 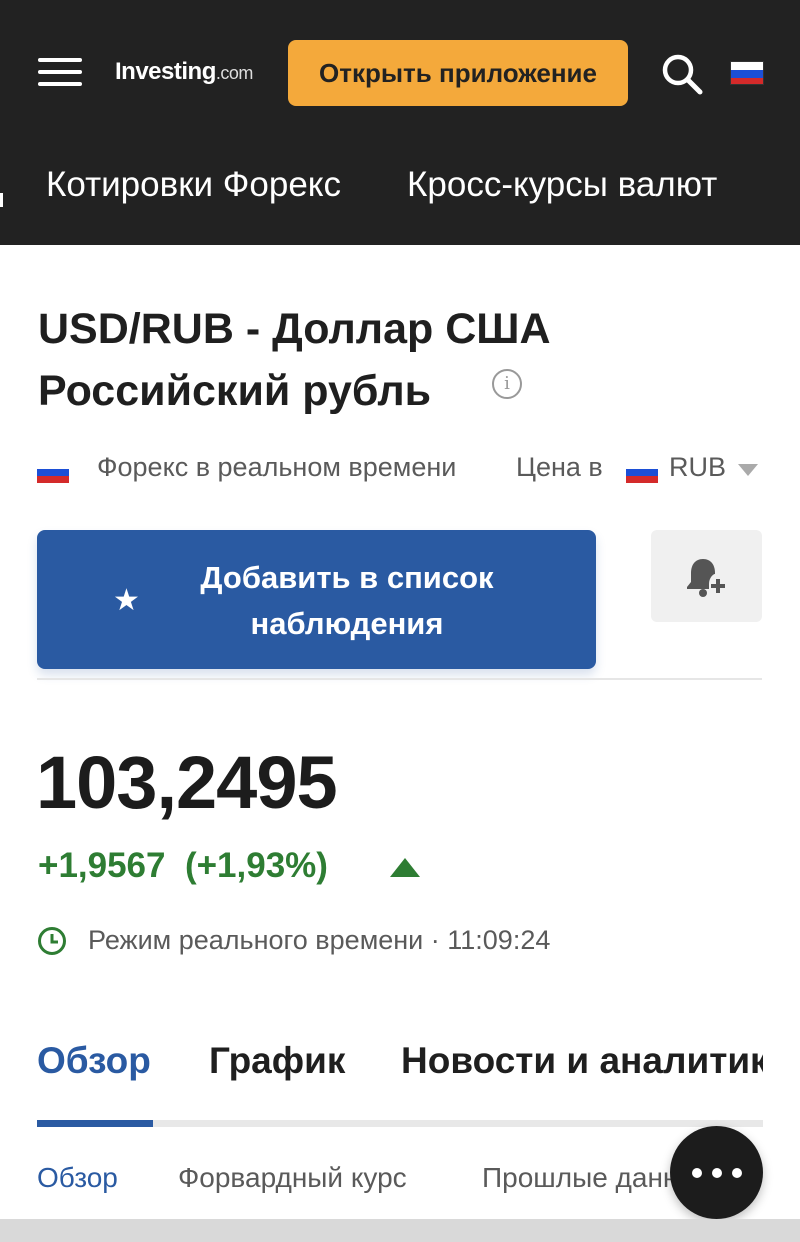 I want to click on category-nav: Котировки Форекс Кросс-курсы валют, so click(x=400, y=190).